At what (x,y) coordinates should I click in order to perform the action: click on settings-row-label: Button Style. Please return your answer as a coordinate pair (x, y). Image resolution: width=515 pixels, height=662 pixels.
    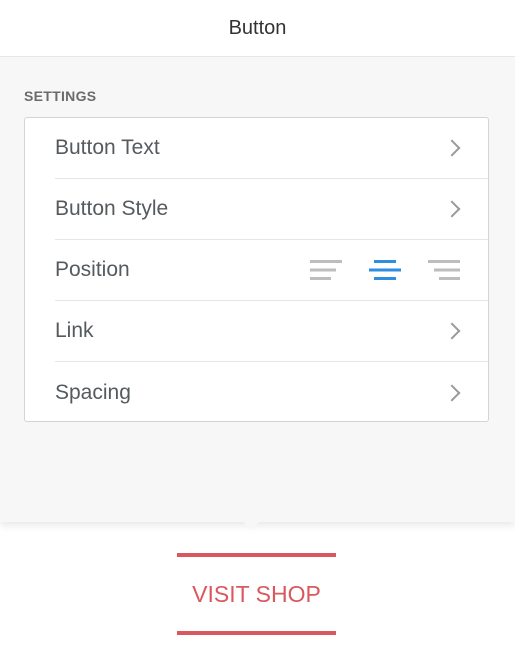
    Looking at the image, I should click on (112, 208).